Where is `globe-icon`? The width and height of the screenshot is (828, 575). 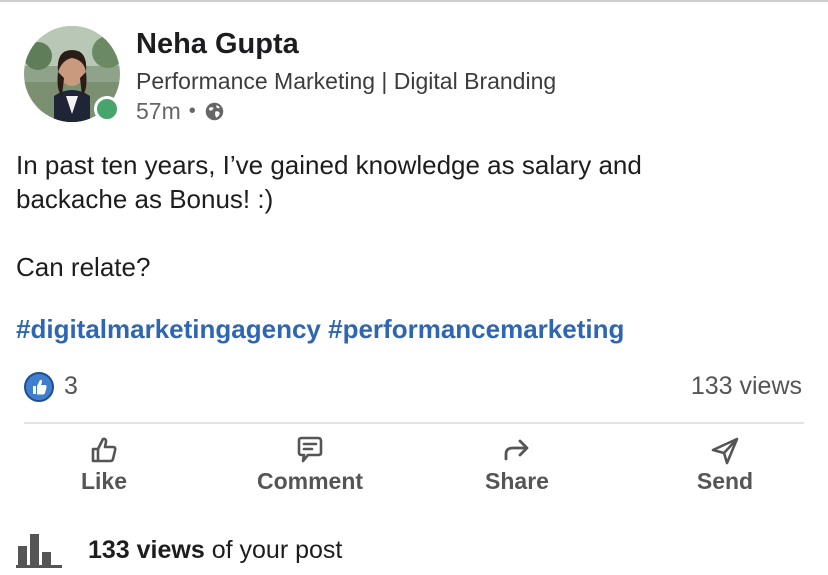 globe-icon is located at coordinates (214, 111).